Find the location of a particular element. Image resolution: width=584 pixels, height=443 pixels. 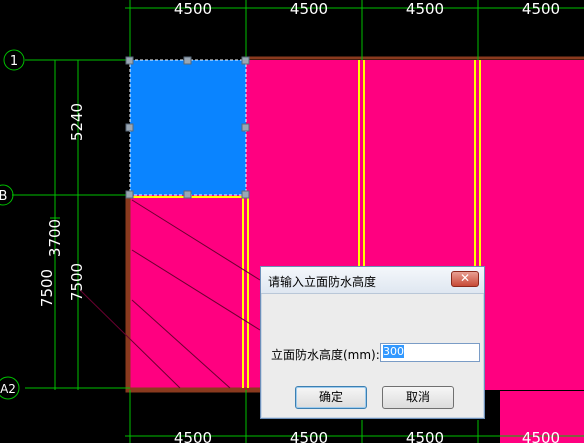

top-dimensions: 4500 4500 4500 4500 is located at coordinates (367, 9).